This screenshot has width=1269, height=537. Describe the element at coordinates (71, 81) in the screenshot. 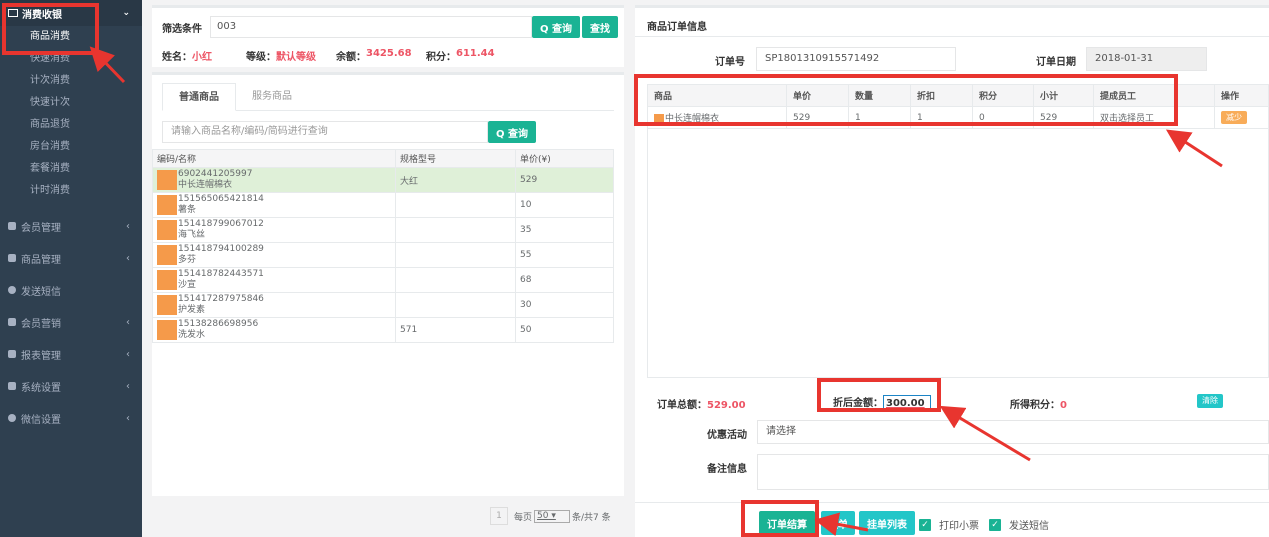

I see `sidebar-item-count-consume: 计次消费` at that location.